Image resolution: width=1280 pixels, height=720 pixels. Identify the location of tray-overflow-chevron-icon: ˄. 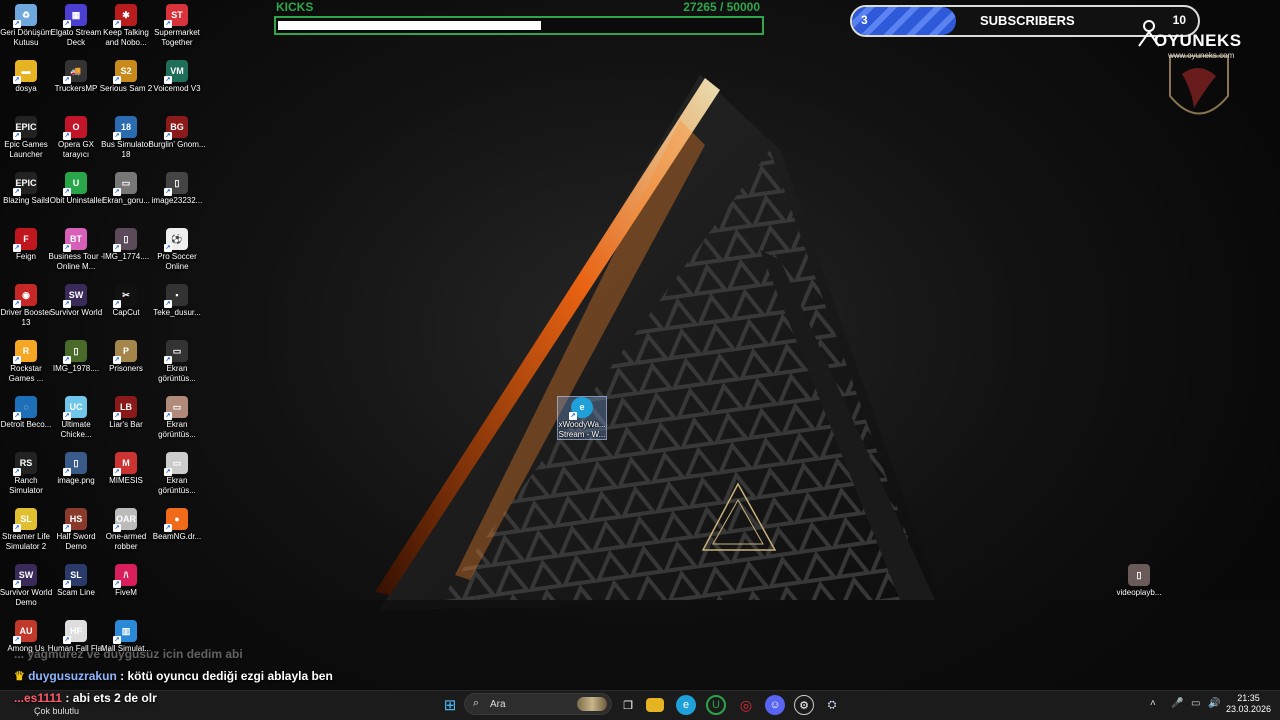
(1153, 703).